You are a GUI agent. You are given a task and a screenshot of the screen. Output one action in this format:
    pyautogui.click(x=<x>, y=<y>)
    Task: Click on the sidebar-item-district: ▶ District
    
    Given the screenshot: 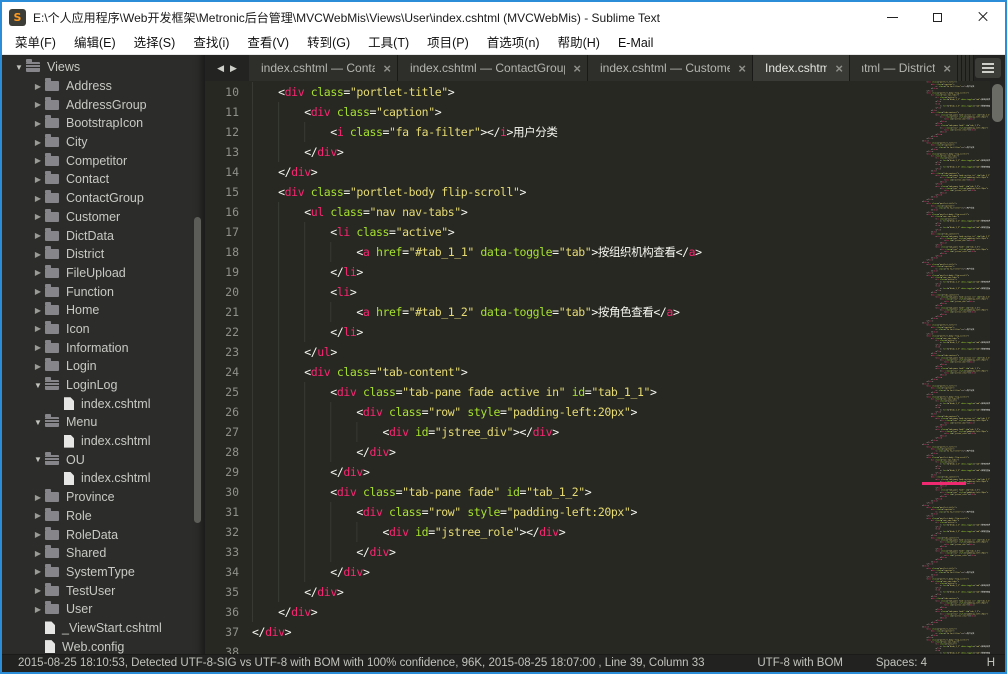 What is the action you would take?
    pyautogui.click(x=103, y=254)
    